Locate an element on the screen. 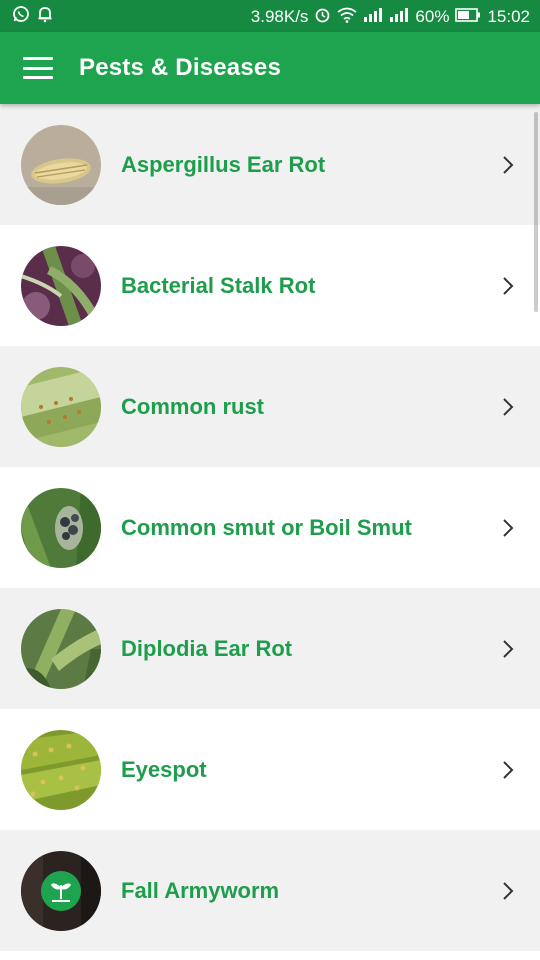 This screenshot has height=960, width=540. notification-bell-icon is located at coordinates (45, 16).